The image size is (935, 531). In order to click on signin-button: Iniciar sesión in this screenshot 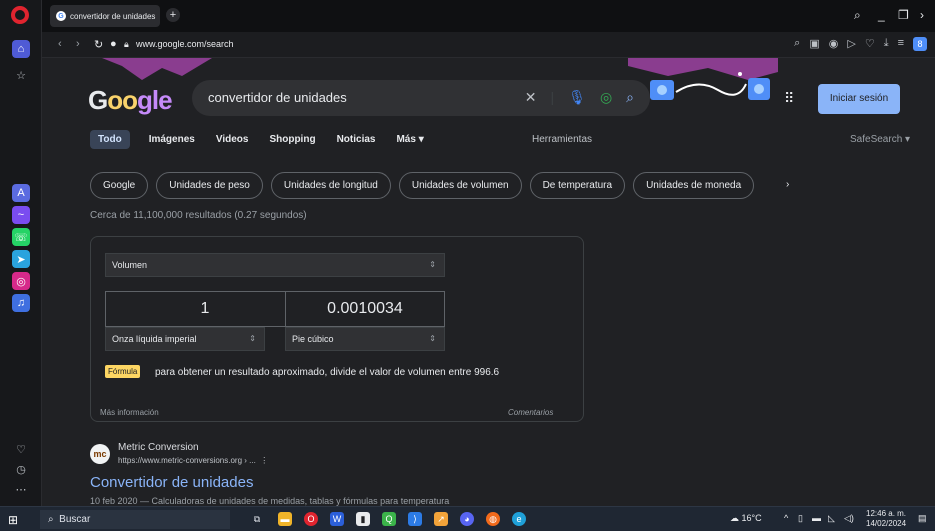, I will do `click(859, 99)`.